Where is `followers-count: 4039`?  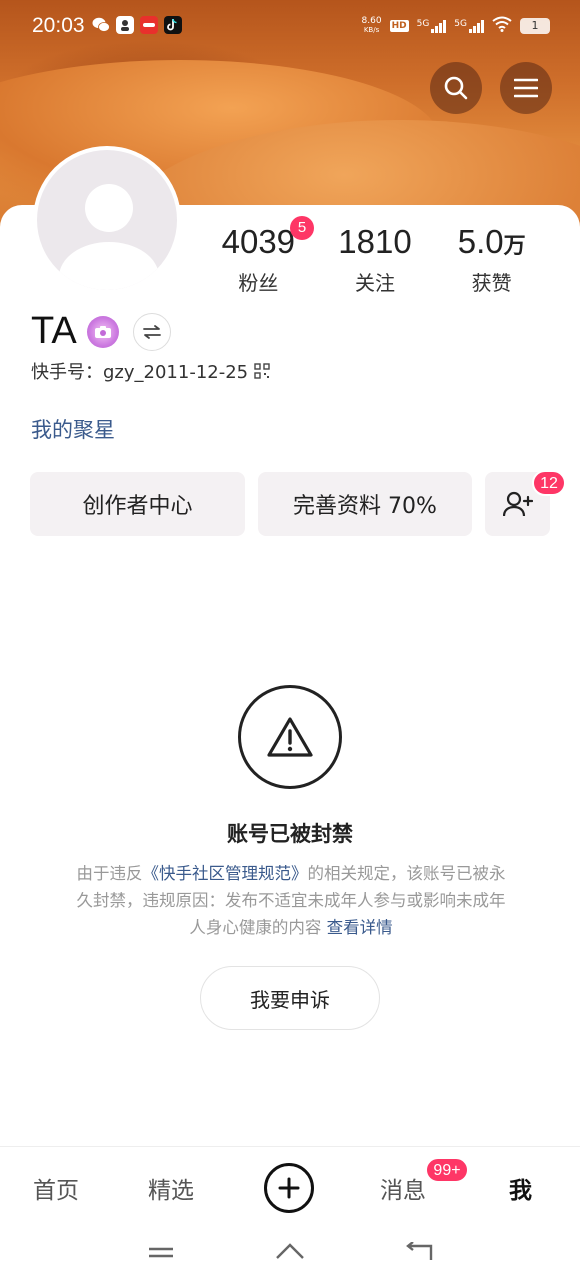
followers-count: 4039 is located at coordinates (258, 241).